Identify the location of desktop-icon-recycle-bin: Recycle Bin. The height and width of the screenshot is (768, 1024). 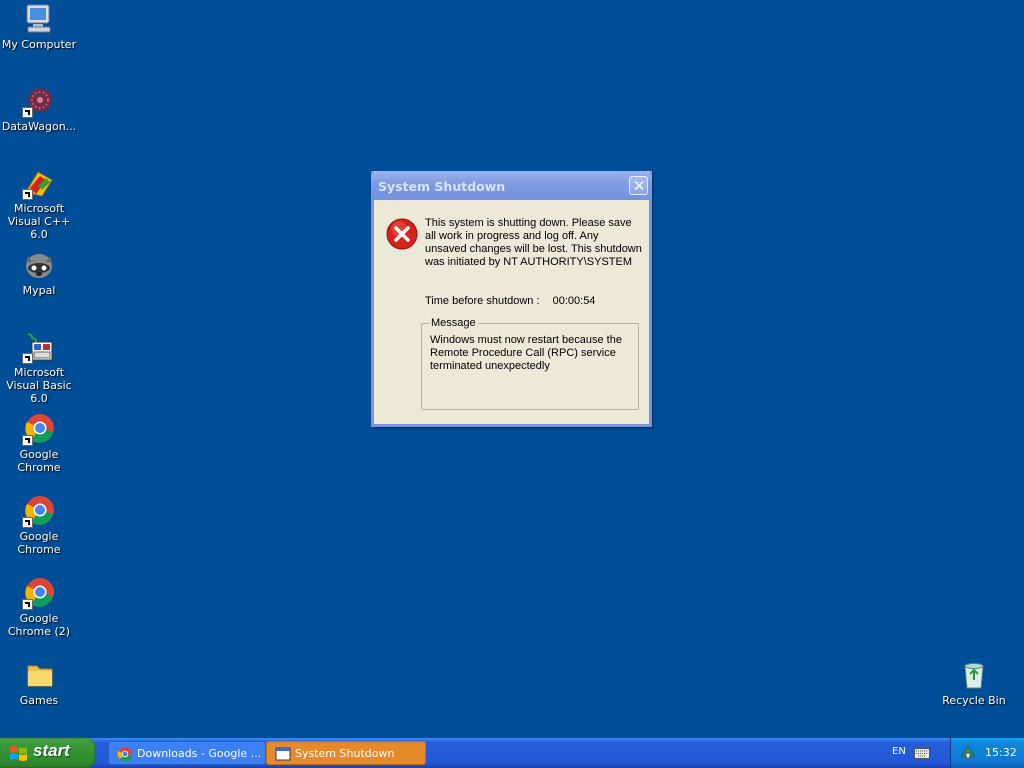
(974, 682).